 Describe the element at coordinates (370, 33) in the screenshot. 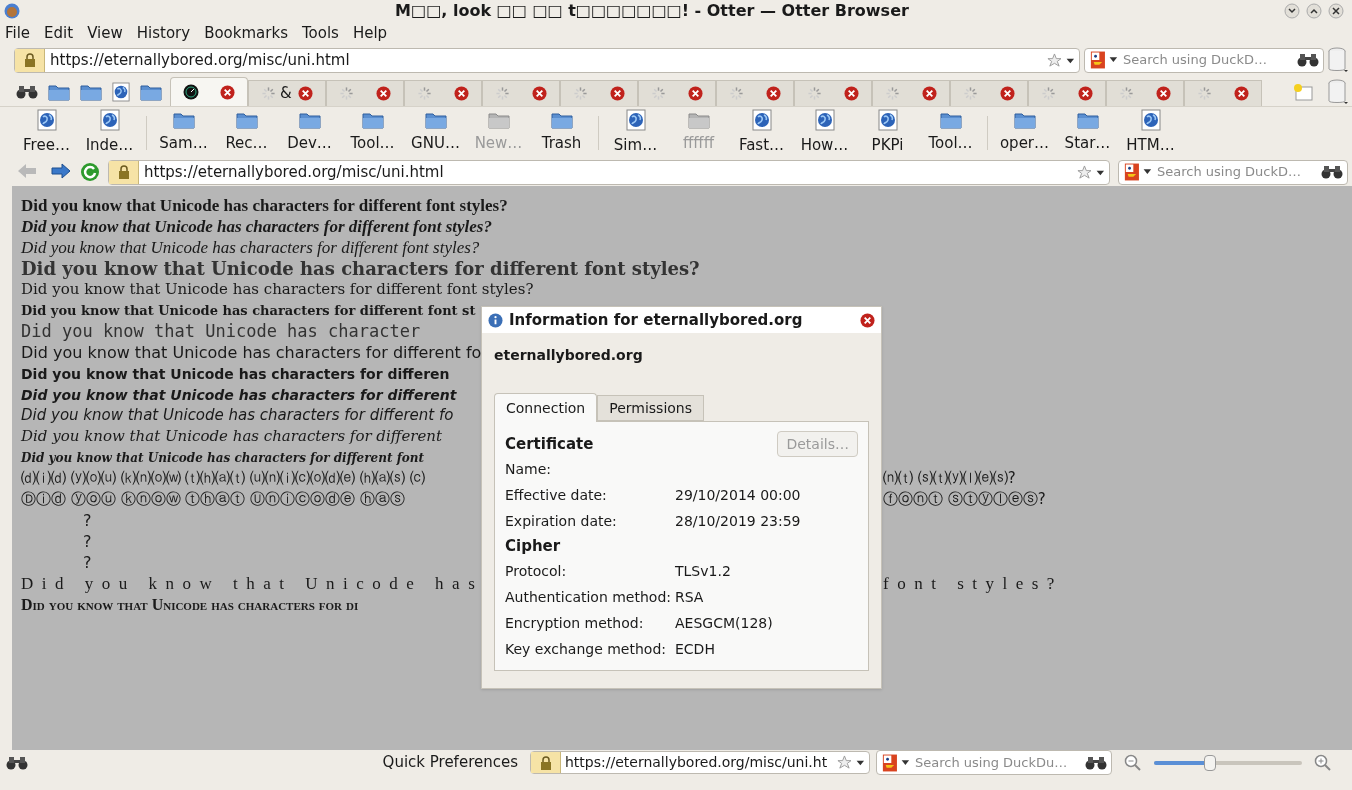

I see `menu-item: Help` at that location.